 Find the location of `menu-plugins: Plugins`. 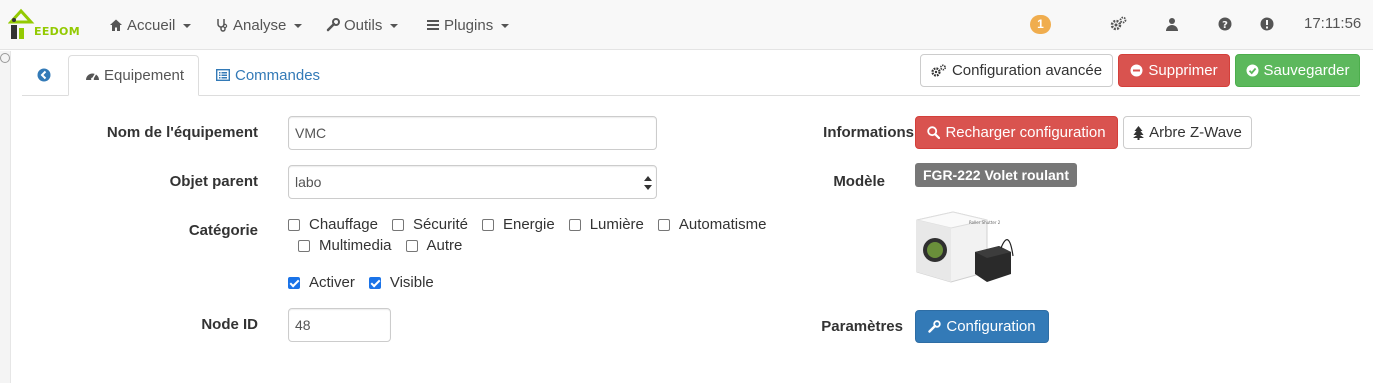

menu-plugins: Plugins is located at coordinates (468, 25).